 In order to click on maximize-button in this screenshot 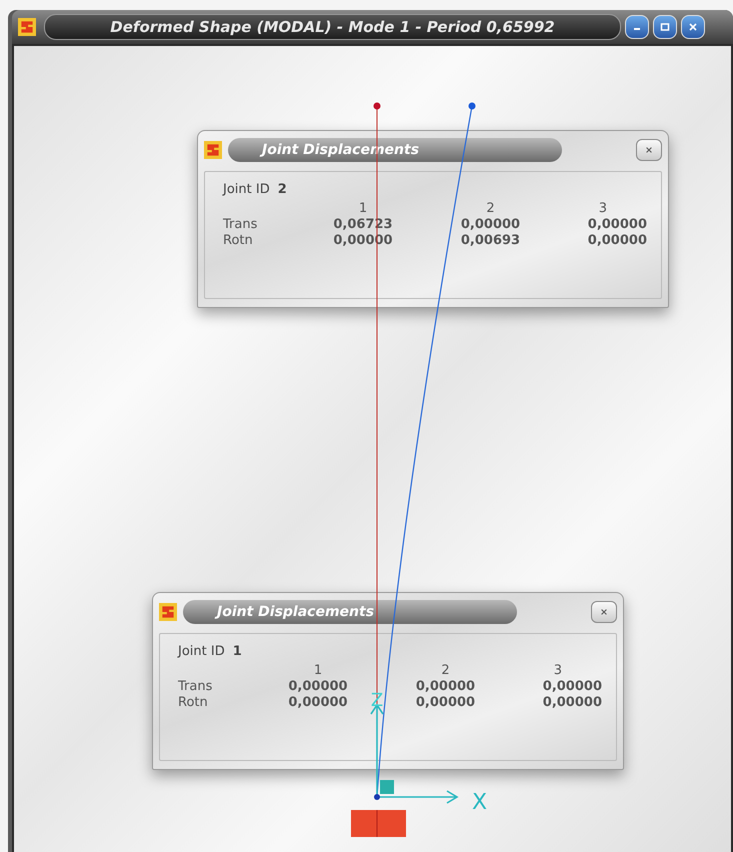, I will do `click(665, 27)`.